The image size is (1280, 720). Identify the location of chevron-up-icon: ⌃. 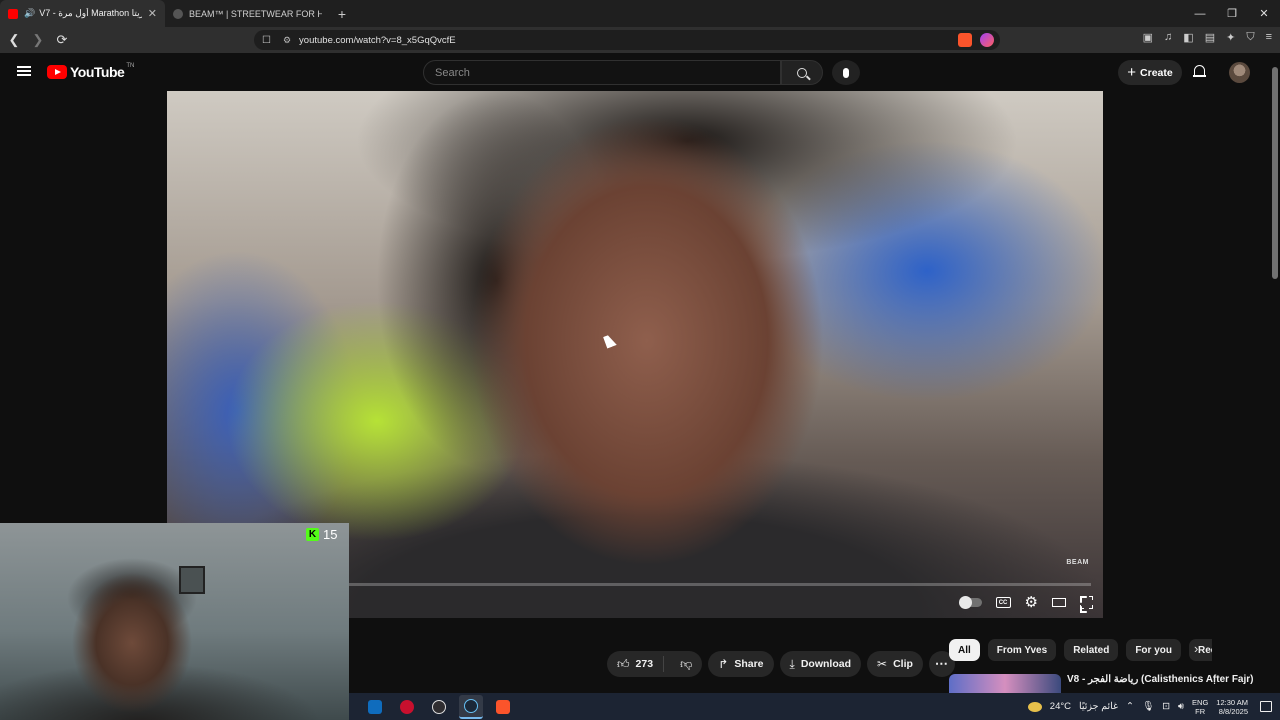
(1130, 706).